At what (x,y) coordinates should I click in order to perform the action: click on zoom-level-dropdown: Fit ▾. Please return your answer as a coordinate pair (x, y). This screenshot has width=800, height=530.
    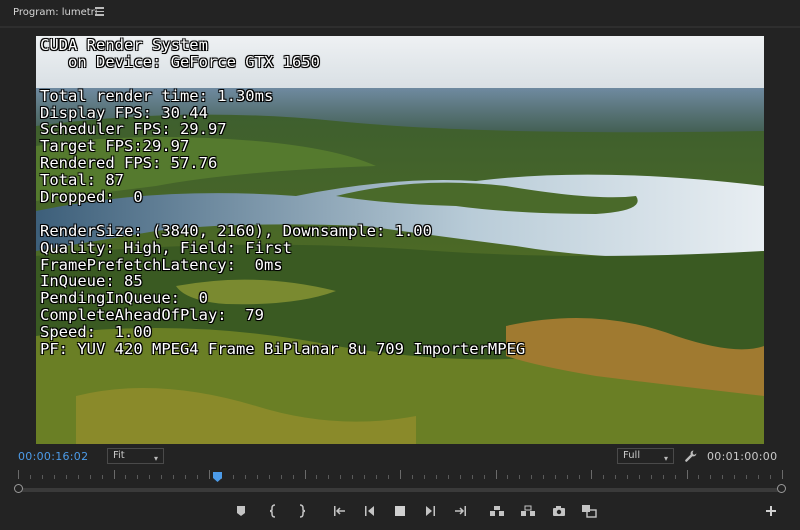
    Looking at the image, I should click on (135, 456).